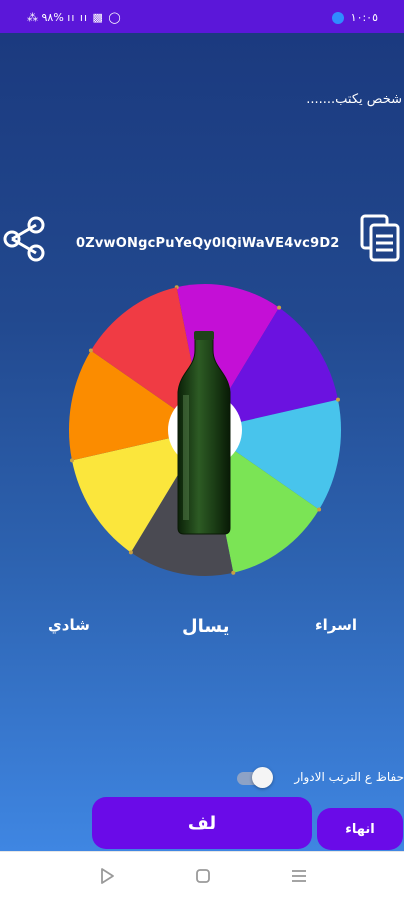 Image resolution: width=404 pixels, height=901 pixels. What do you see at coordinates (364, 17) in the screenshot?
I see `clock: ١٠:٠٥` at bounding box center [364, 17].